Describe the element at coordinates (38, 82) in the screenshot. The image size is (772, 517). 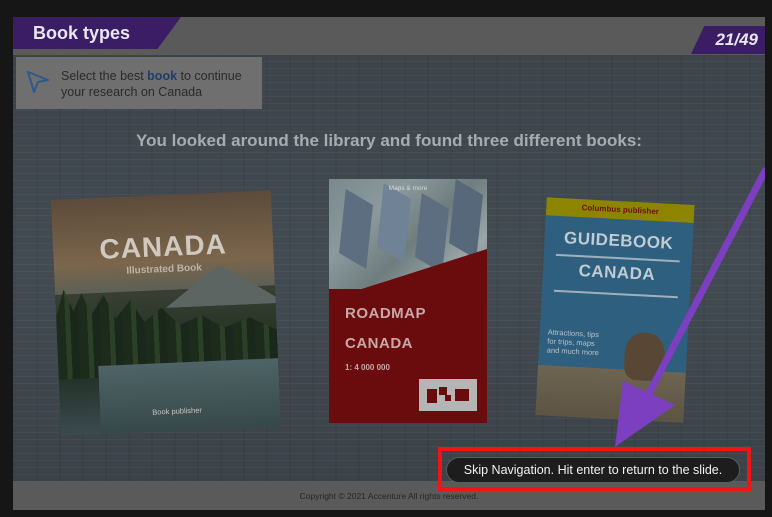
I see `cursor-arrow-icon` at that location.